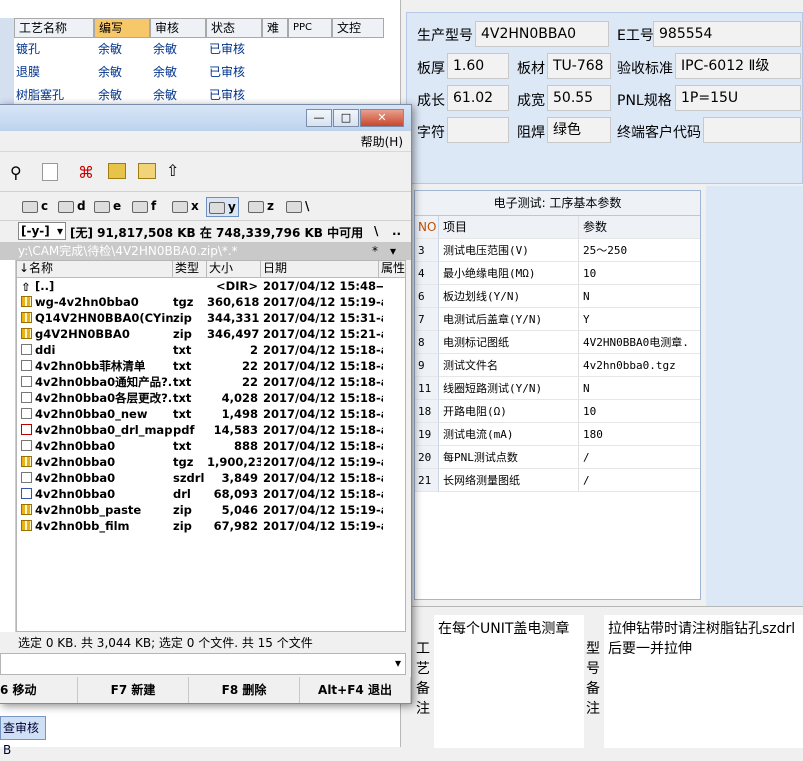 This screenshot has width=803, height=761. I want to click on history-button: *, so click(375, 251).